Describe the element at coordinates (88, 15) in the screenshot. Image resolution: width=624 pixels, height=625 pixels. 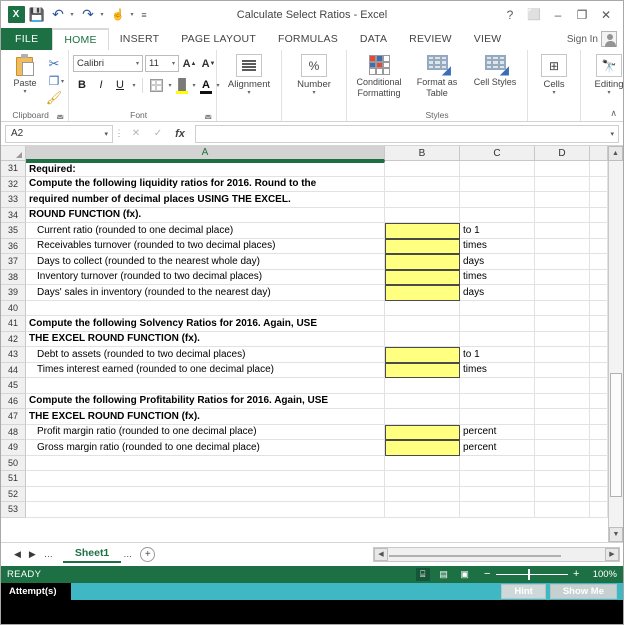
I see `redo-icon: ↷` at that location.